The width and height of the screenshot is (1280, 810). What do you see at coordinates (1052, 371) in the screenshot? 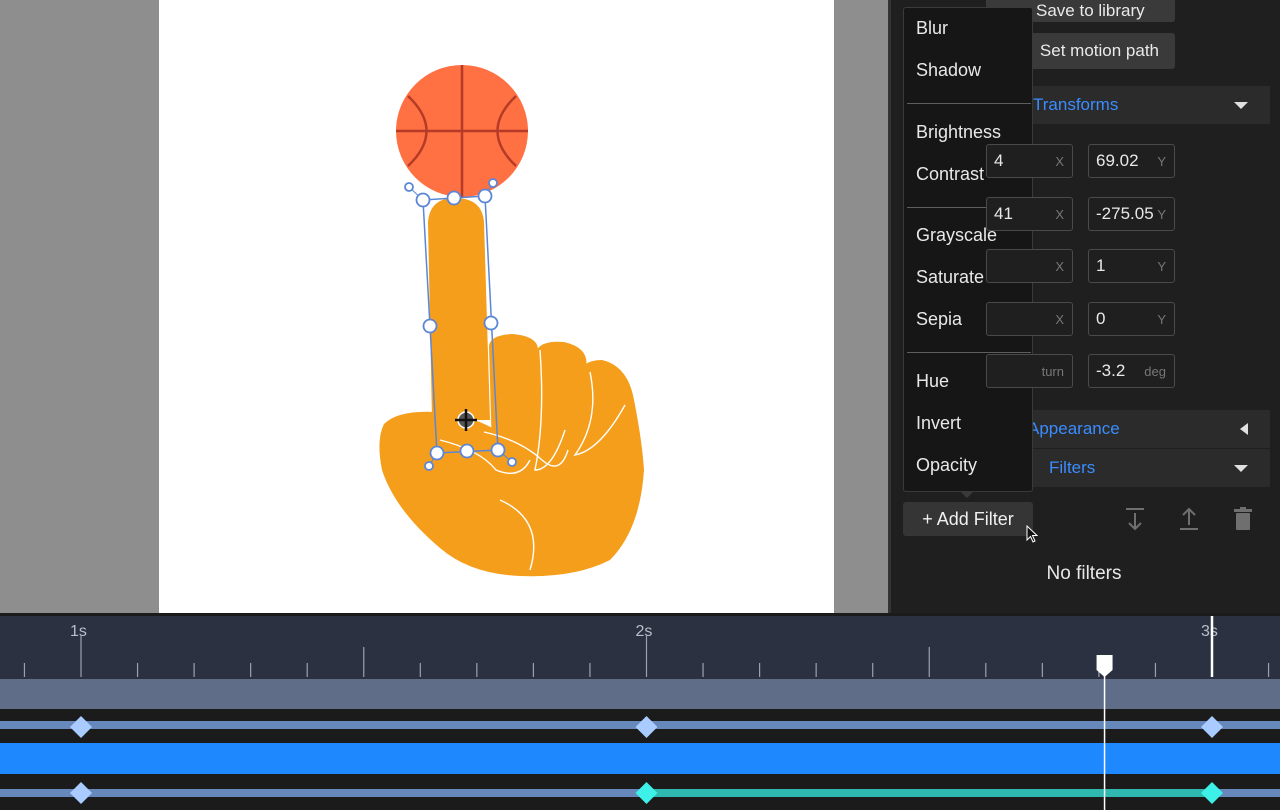
I see `field-unit: turn` at bounding box center [1052, 371].